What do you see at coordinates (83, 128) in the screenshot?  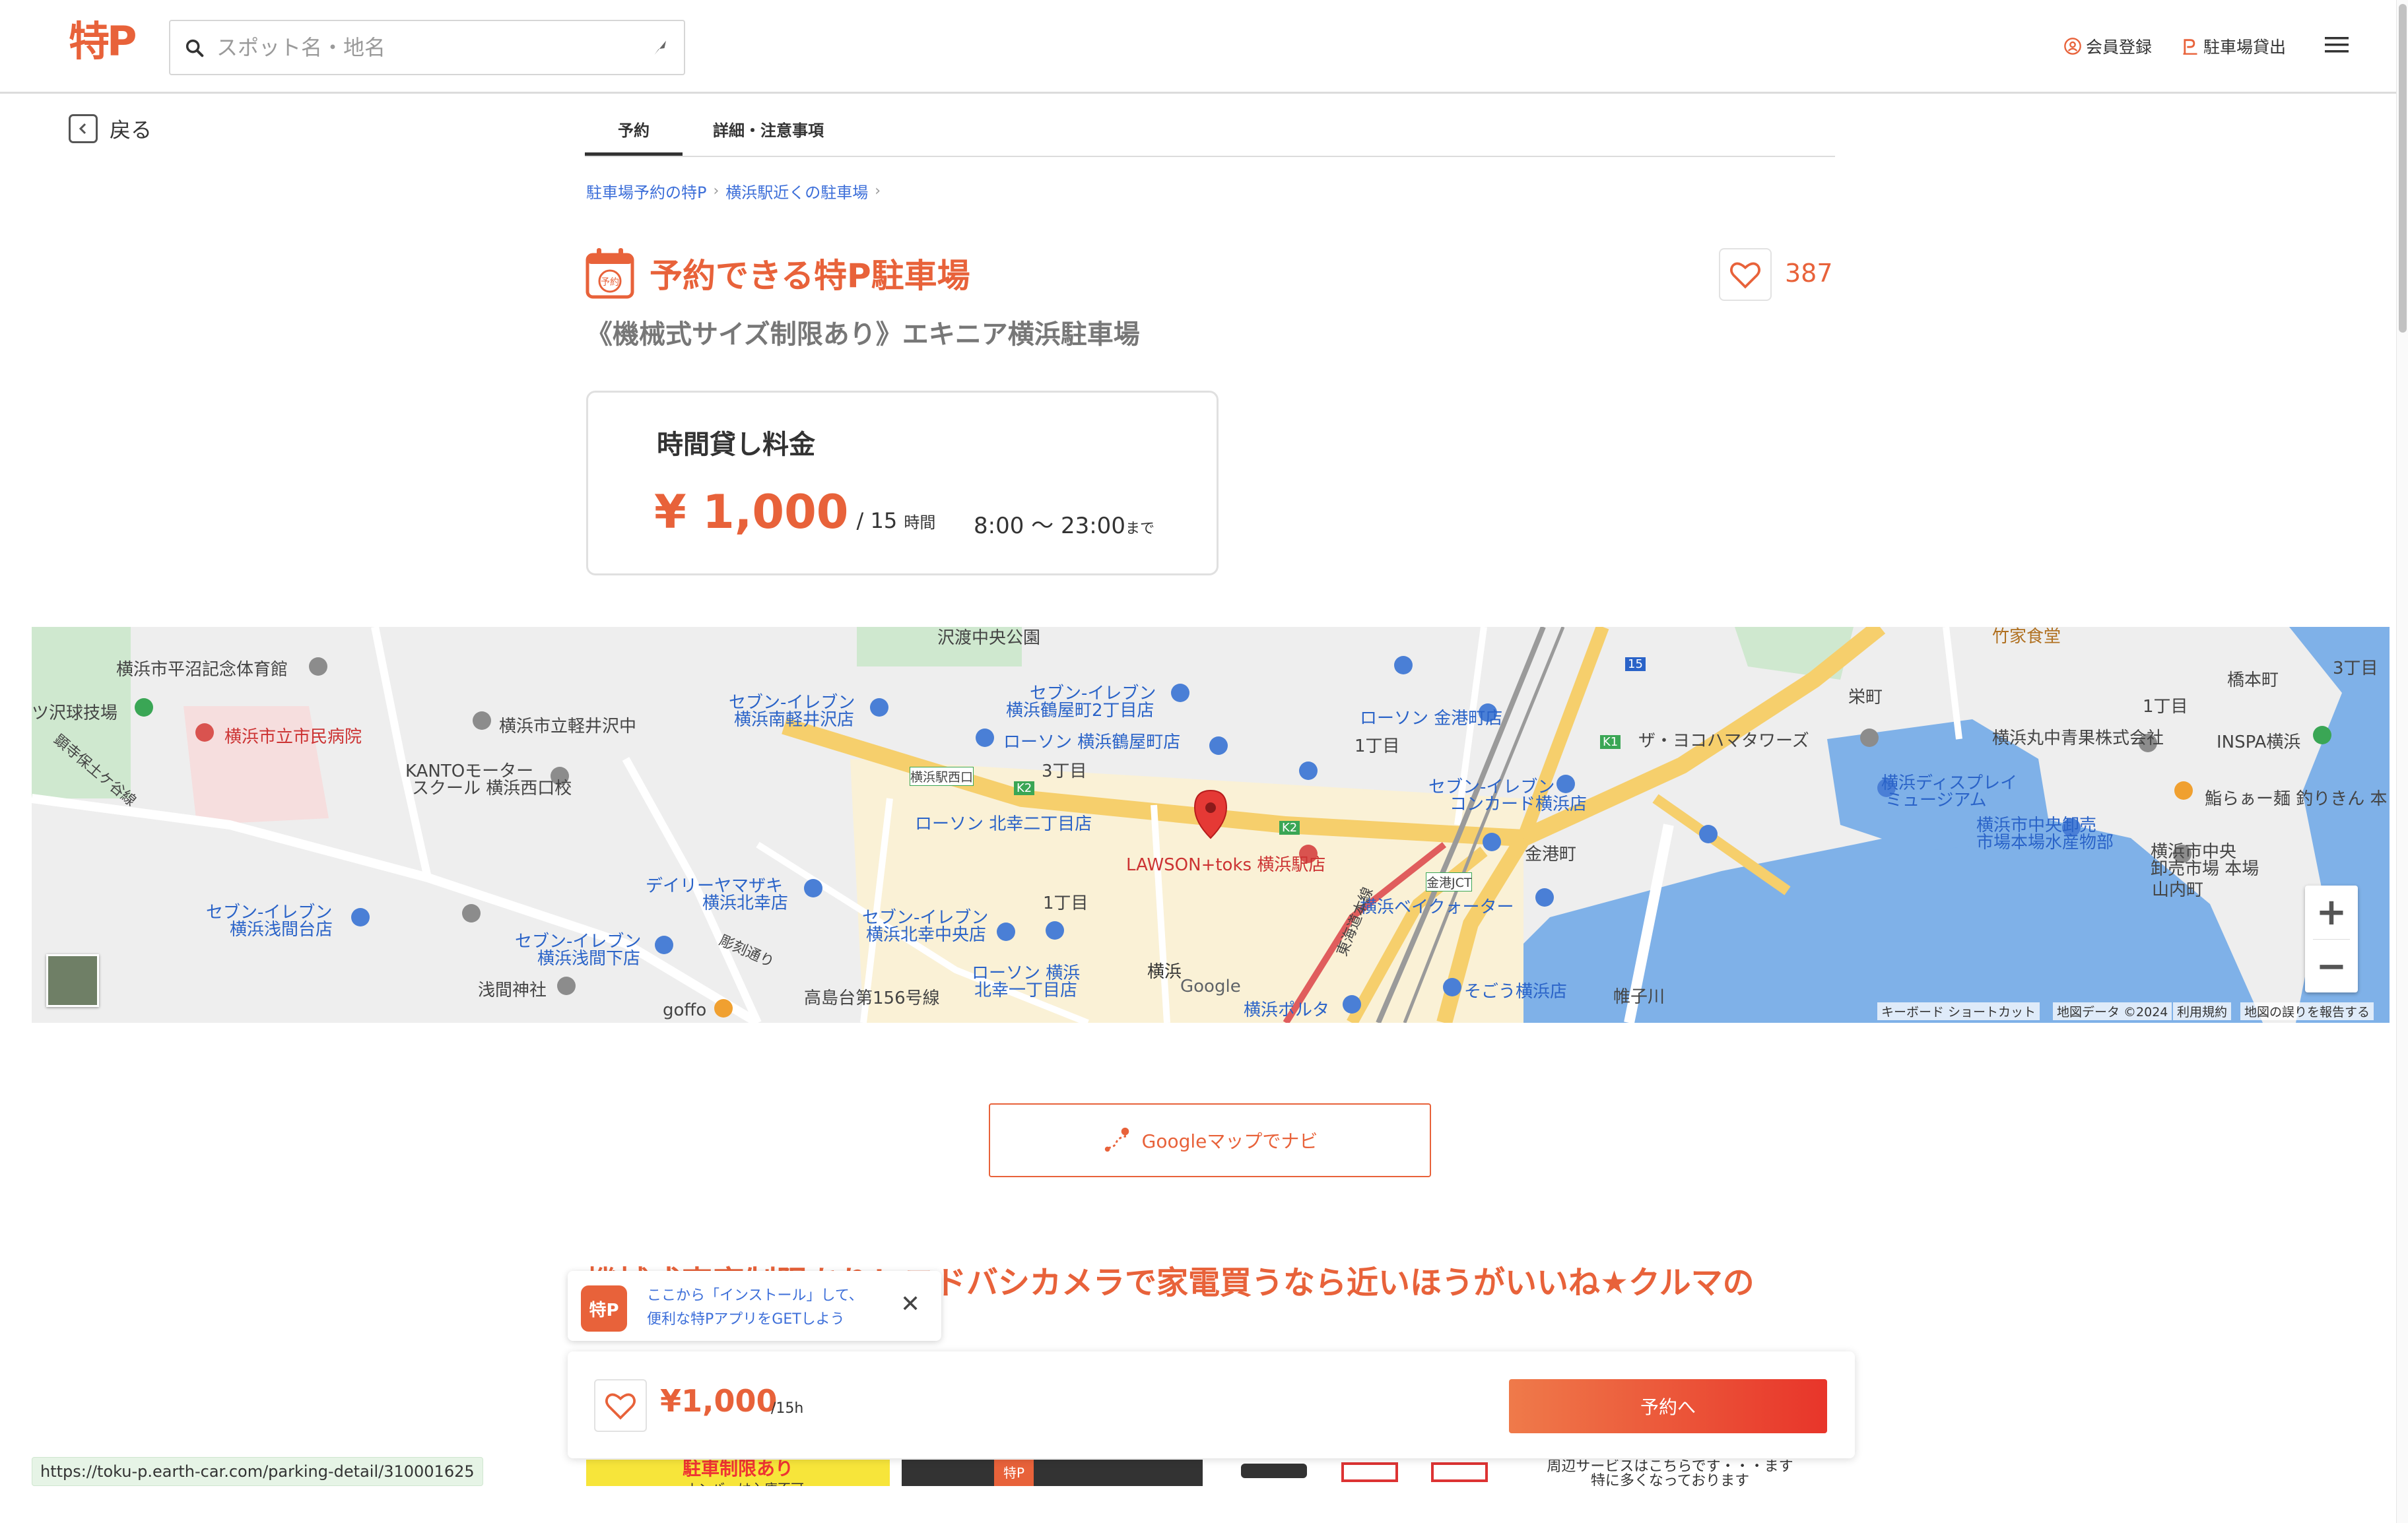 I see `chevron-left-icon` at bounding box center [83, 128].